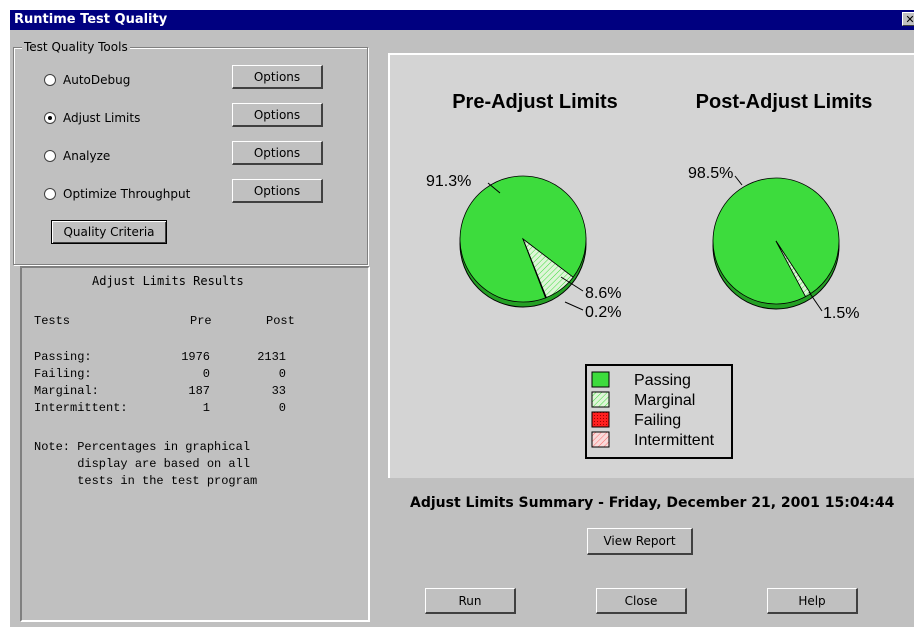 The width and height of the screenshot is (914, 627). I want to click on group-label: Test Quality Tools, so click(76, 47).